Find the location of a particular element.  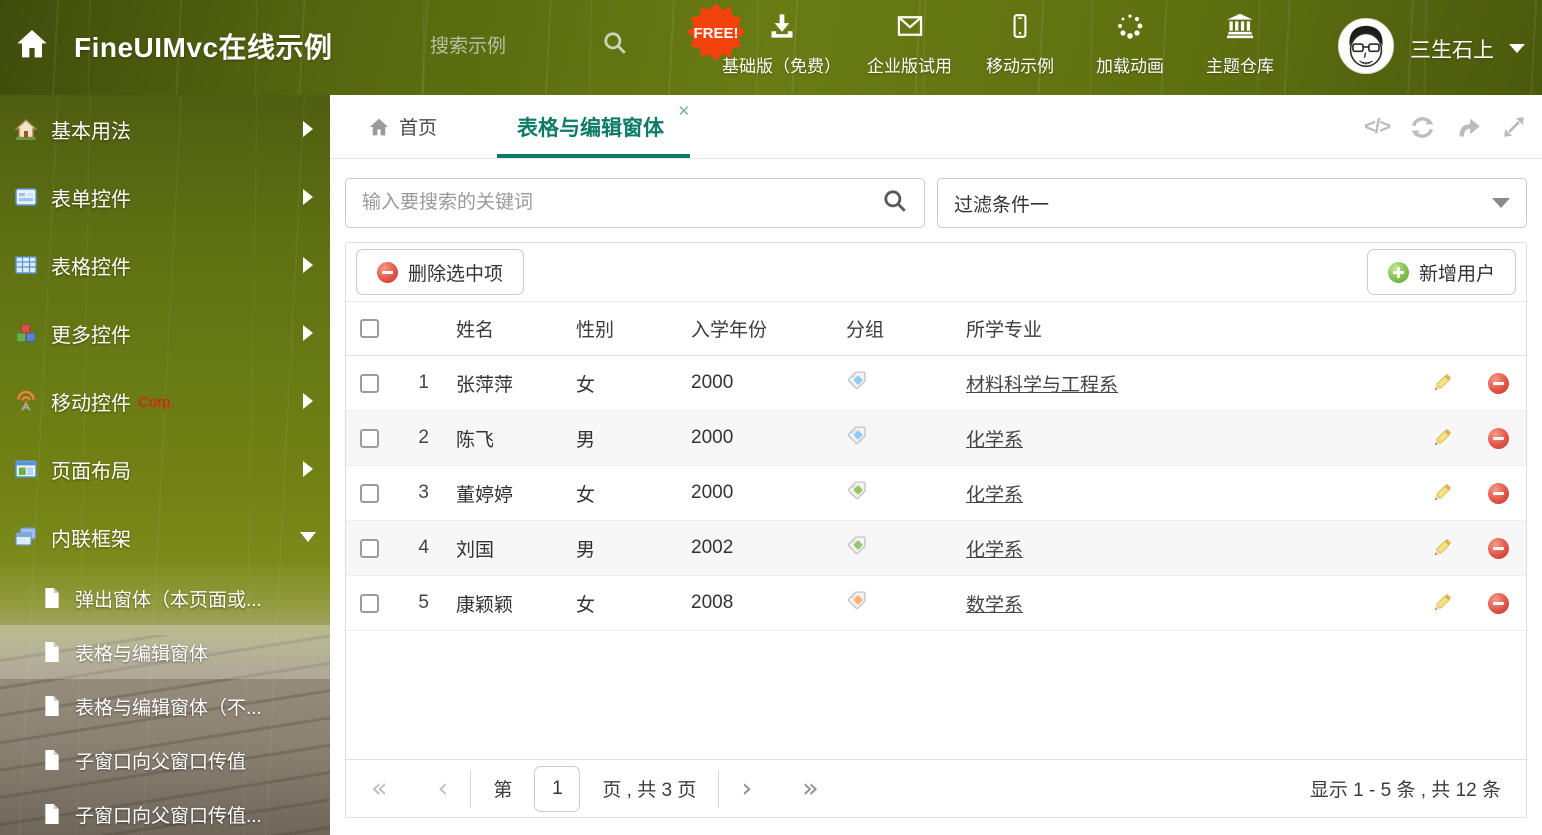

last-page-button: » is located at coordinates (810, 788).